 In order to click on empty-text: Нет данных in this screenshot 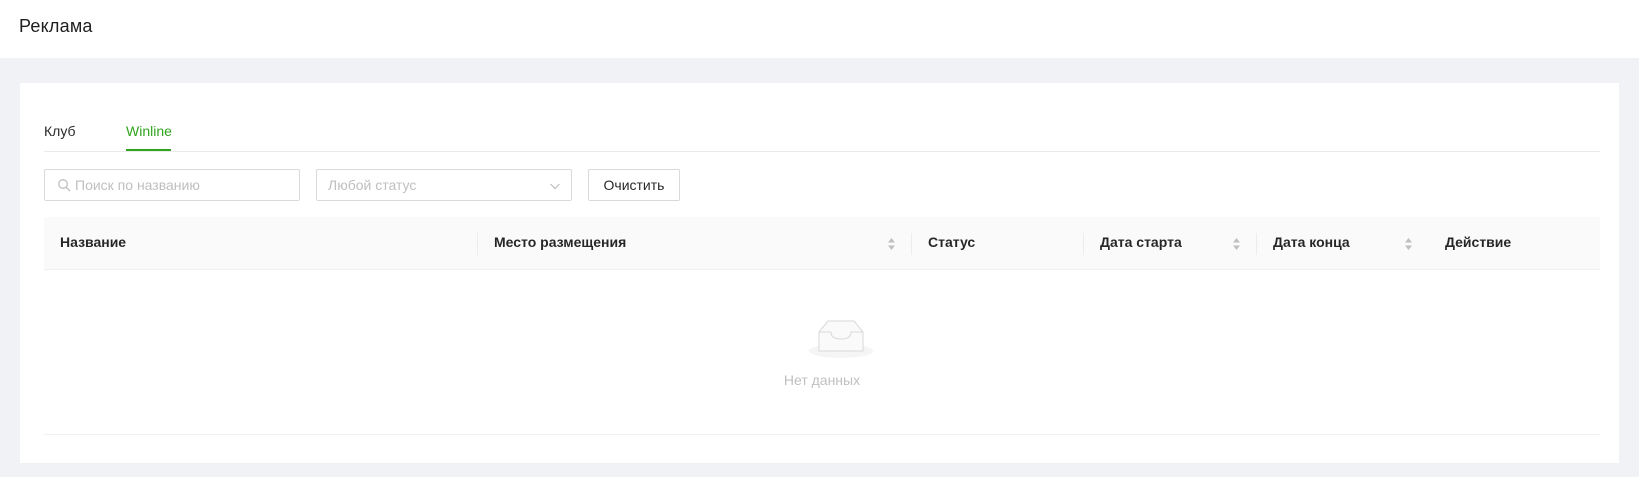, I will do `click(822, 380)`.